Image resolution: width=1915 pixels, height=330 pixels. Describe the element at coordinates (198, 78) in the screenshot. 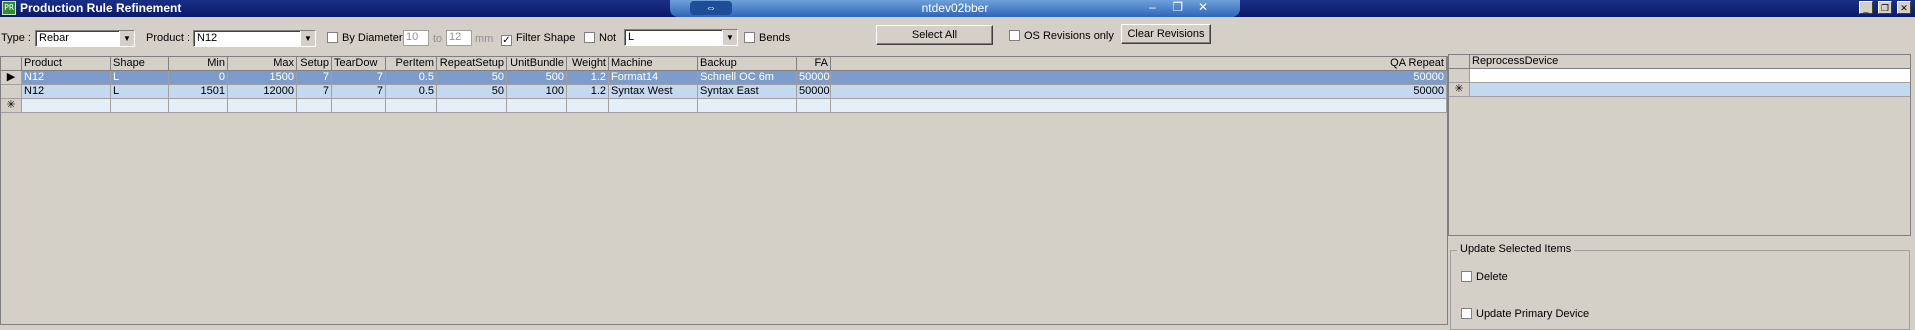

I see `table-cell: 0` at that location.